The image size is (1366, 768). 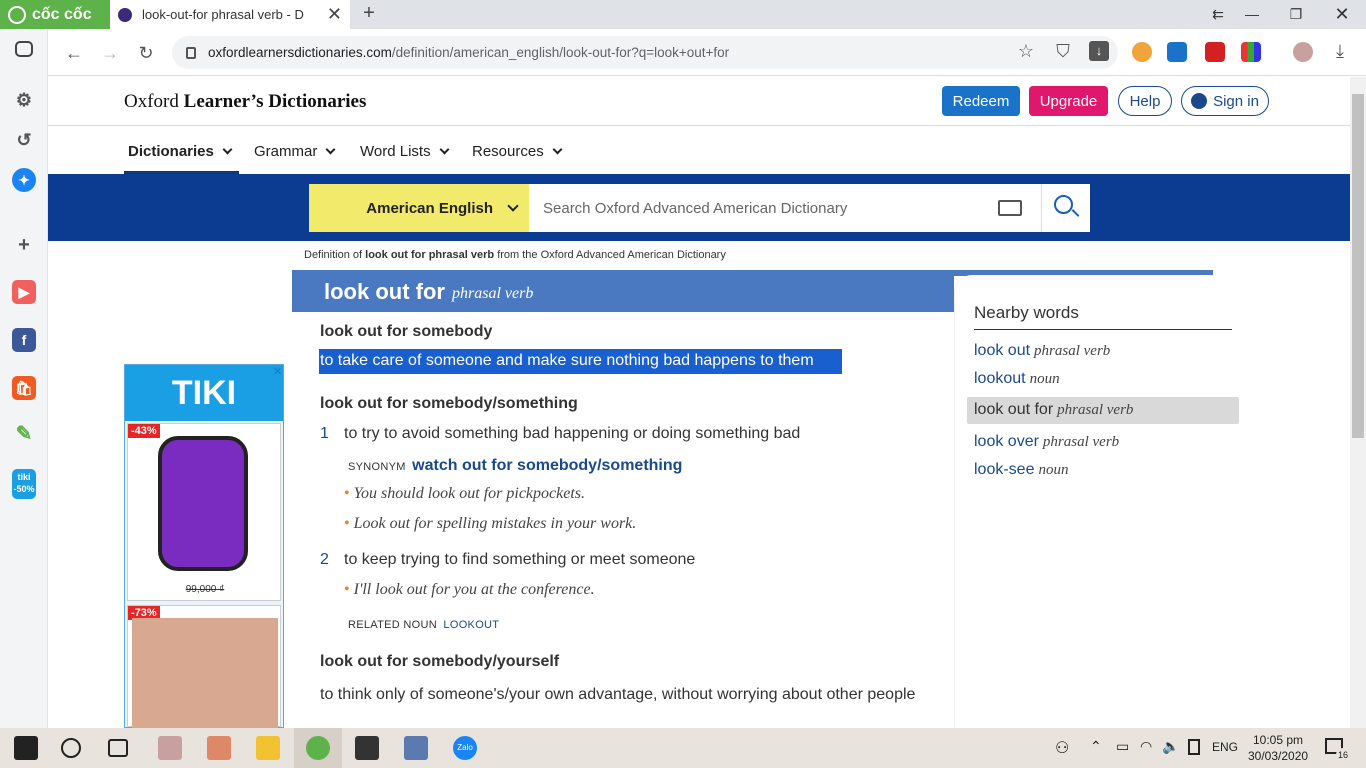 I want to click on sticky-notes-icon, so click(x=367, y=748).